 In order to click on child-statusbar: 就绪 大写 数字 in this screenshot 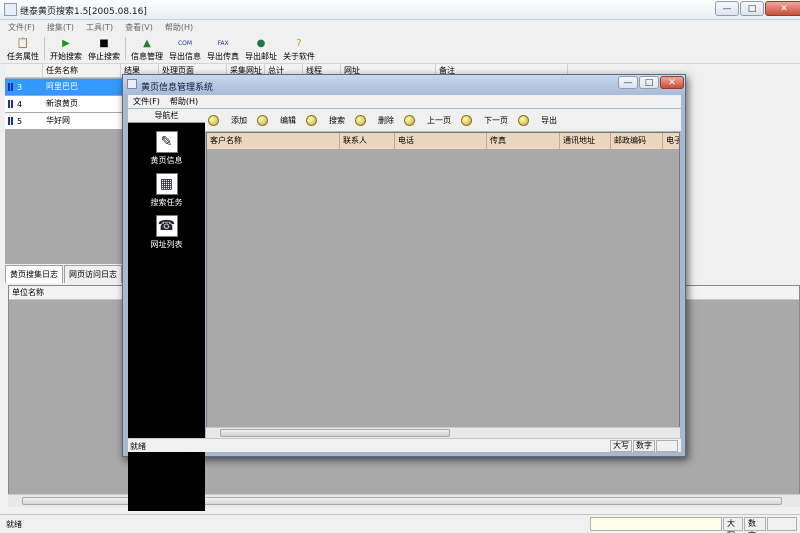, I will do `click(404, 445)`.